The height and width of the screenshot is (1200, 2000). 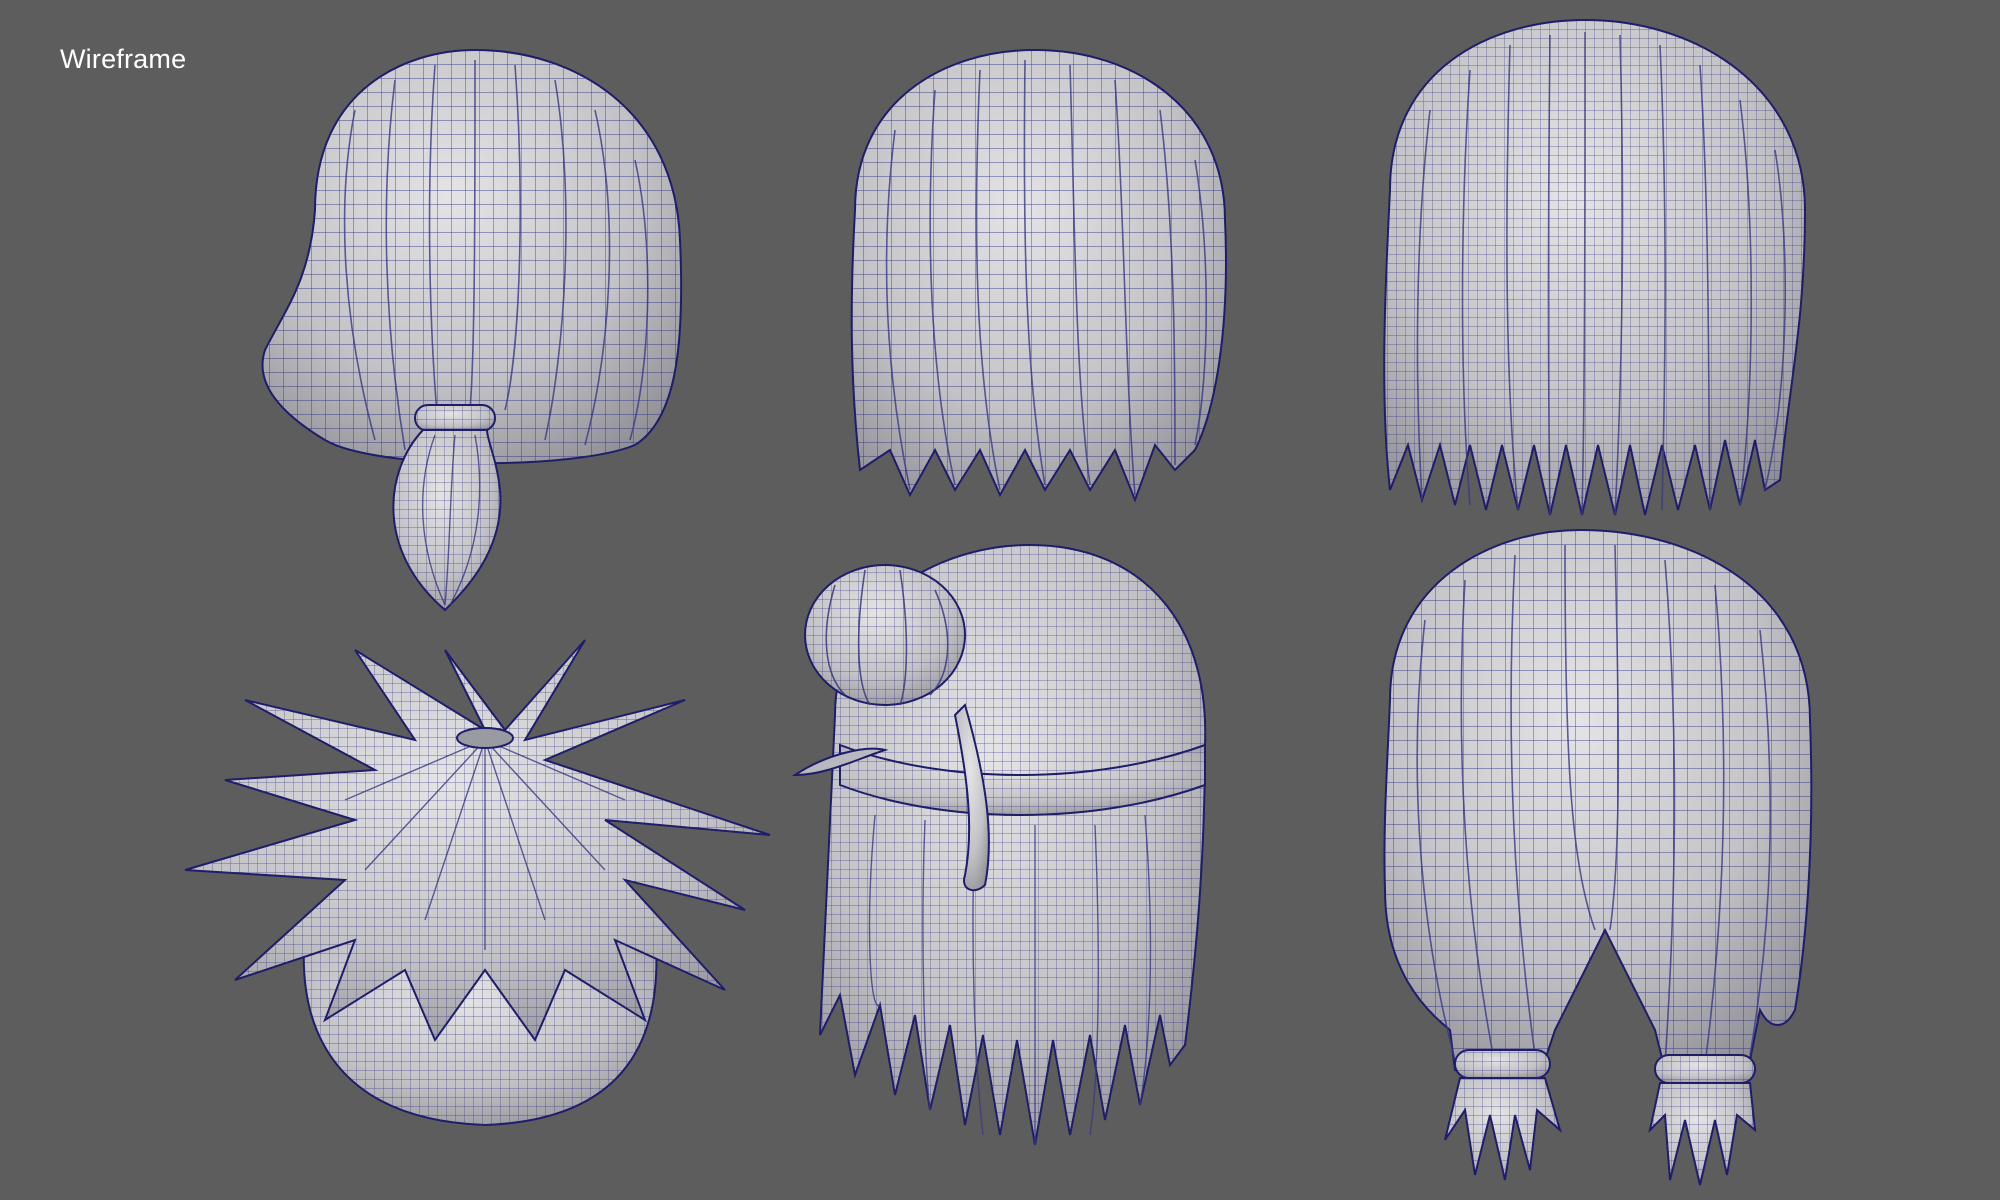 I want to click on display-mode-label: Wireframe, so click(x=123, y=59).